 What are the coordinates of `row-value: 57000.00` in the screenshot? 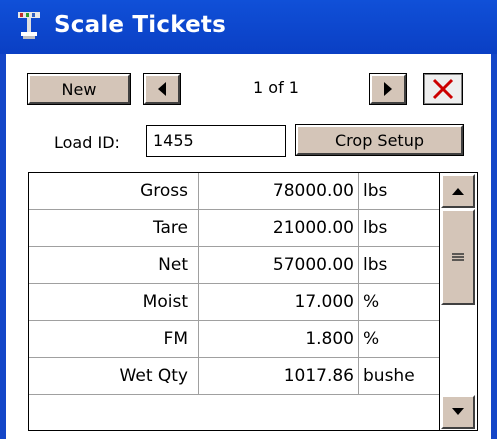 It's located at (279, 265).